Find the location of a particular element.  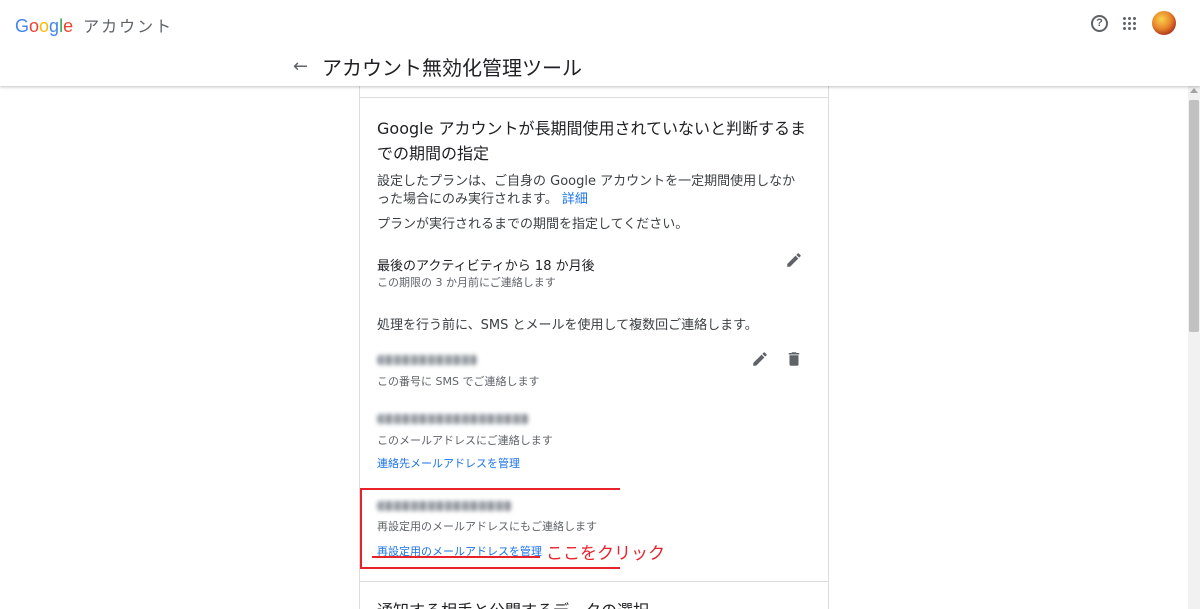

inactivity-period: 最後のアクティビティから 18 か月後 is located at coordinates (486, 266).